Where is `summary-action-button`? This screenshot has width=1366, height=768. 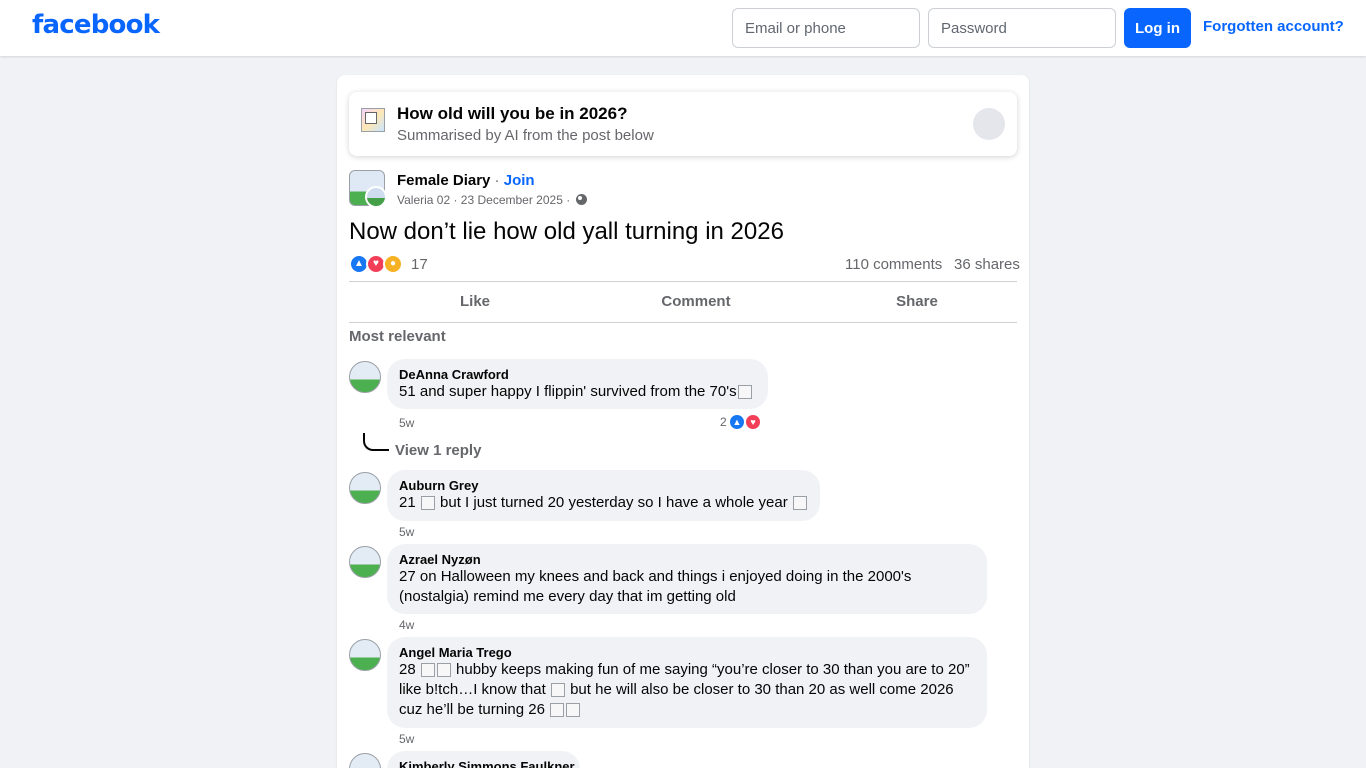 summary-action-button is located at coordinates (989, 124).